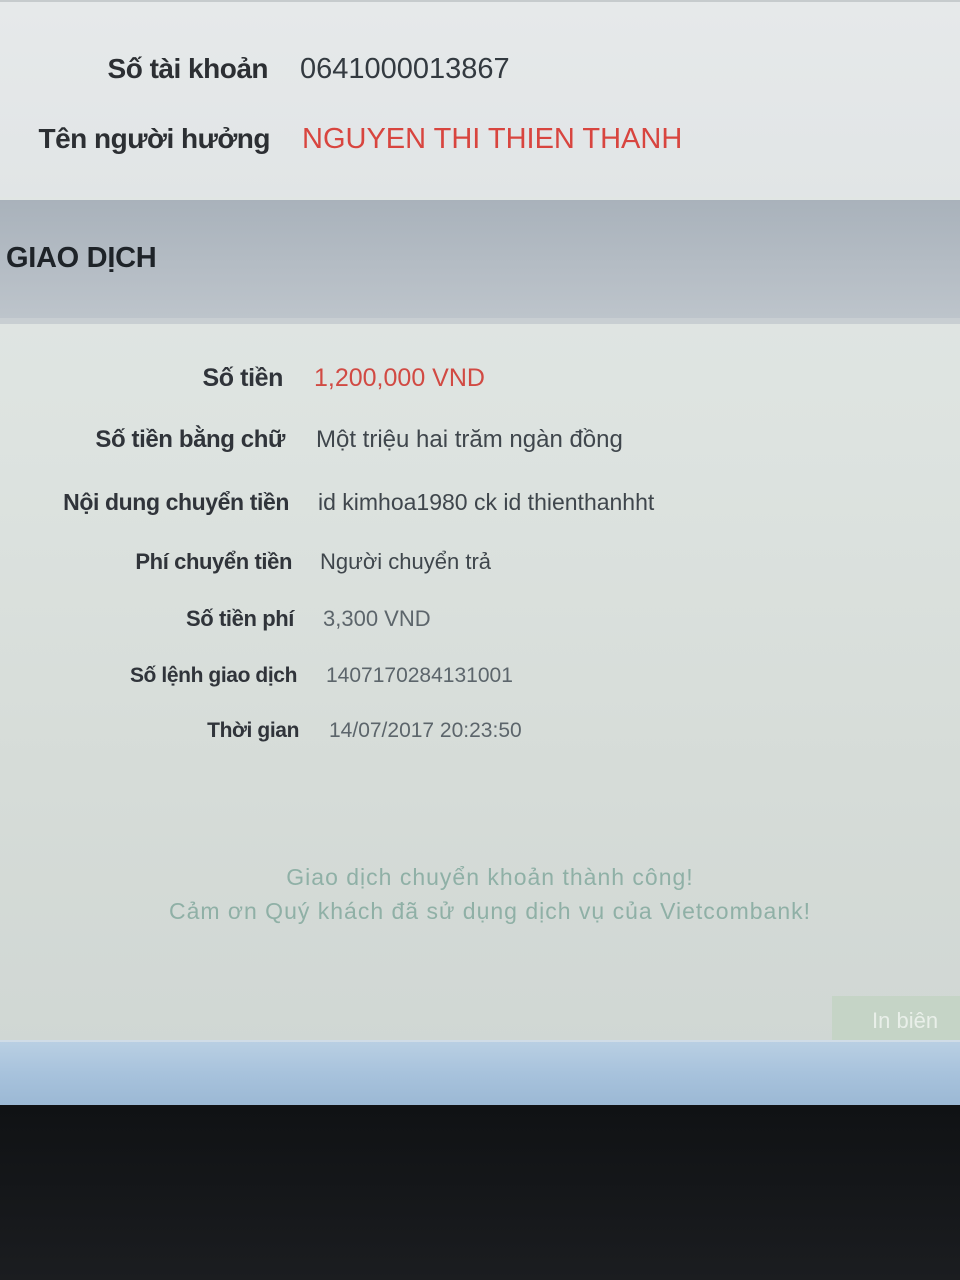  Describe the element at coordinates (492, 139) in the screenshot. I see `beneficiary-name-value: NGUYEN THI THIEN THANH` at that location.